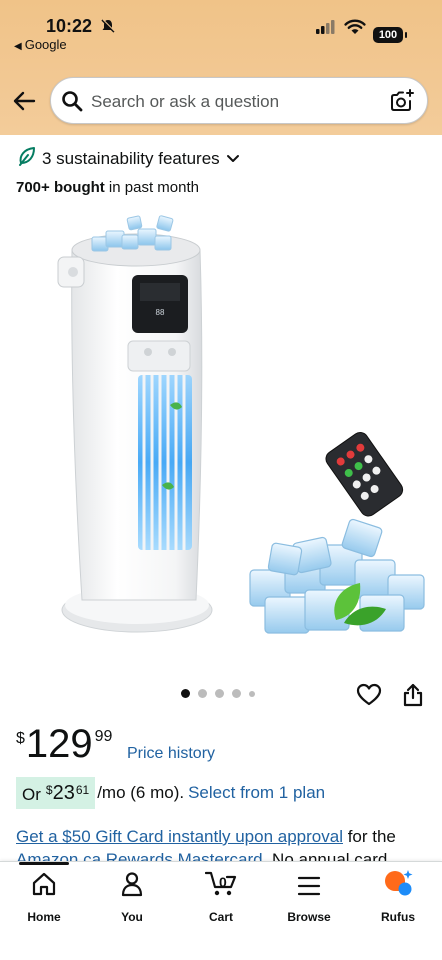 The width and height of the screenshot is (442, 960). What do you see at coordinates (223, 882) in the screenshot?
I see `cart-count: 0` at bounding box center [223, 882].